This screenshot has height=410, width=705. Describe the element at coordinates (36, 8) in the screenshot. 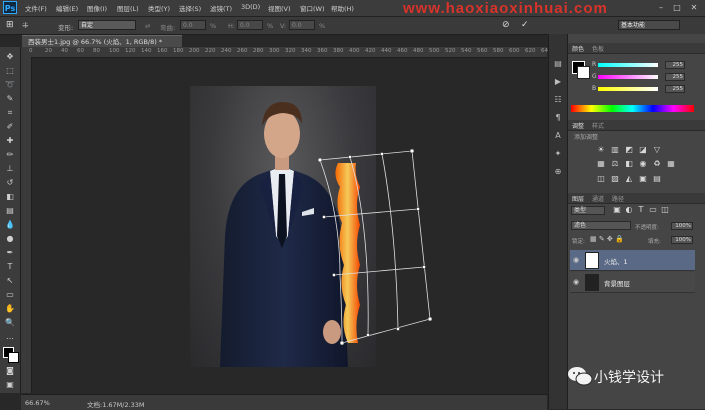

I see `menu-file: 文件(F)` at that location.